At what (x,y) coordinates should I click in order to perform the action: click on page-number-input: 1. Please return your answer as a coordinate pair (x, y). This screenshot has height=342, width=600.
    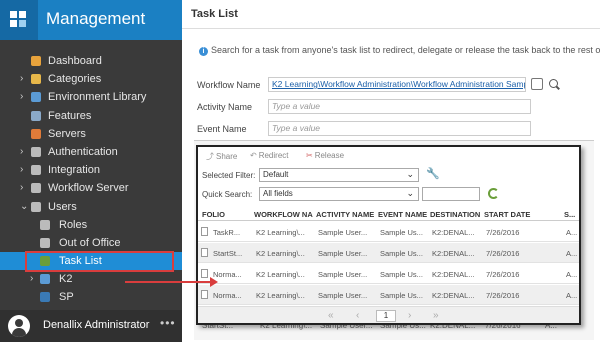
    Looking at the image, I should click on (386, 316).